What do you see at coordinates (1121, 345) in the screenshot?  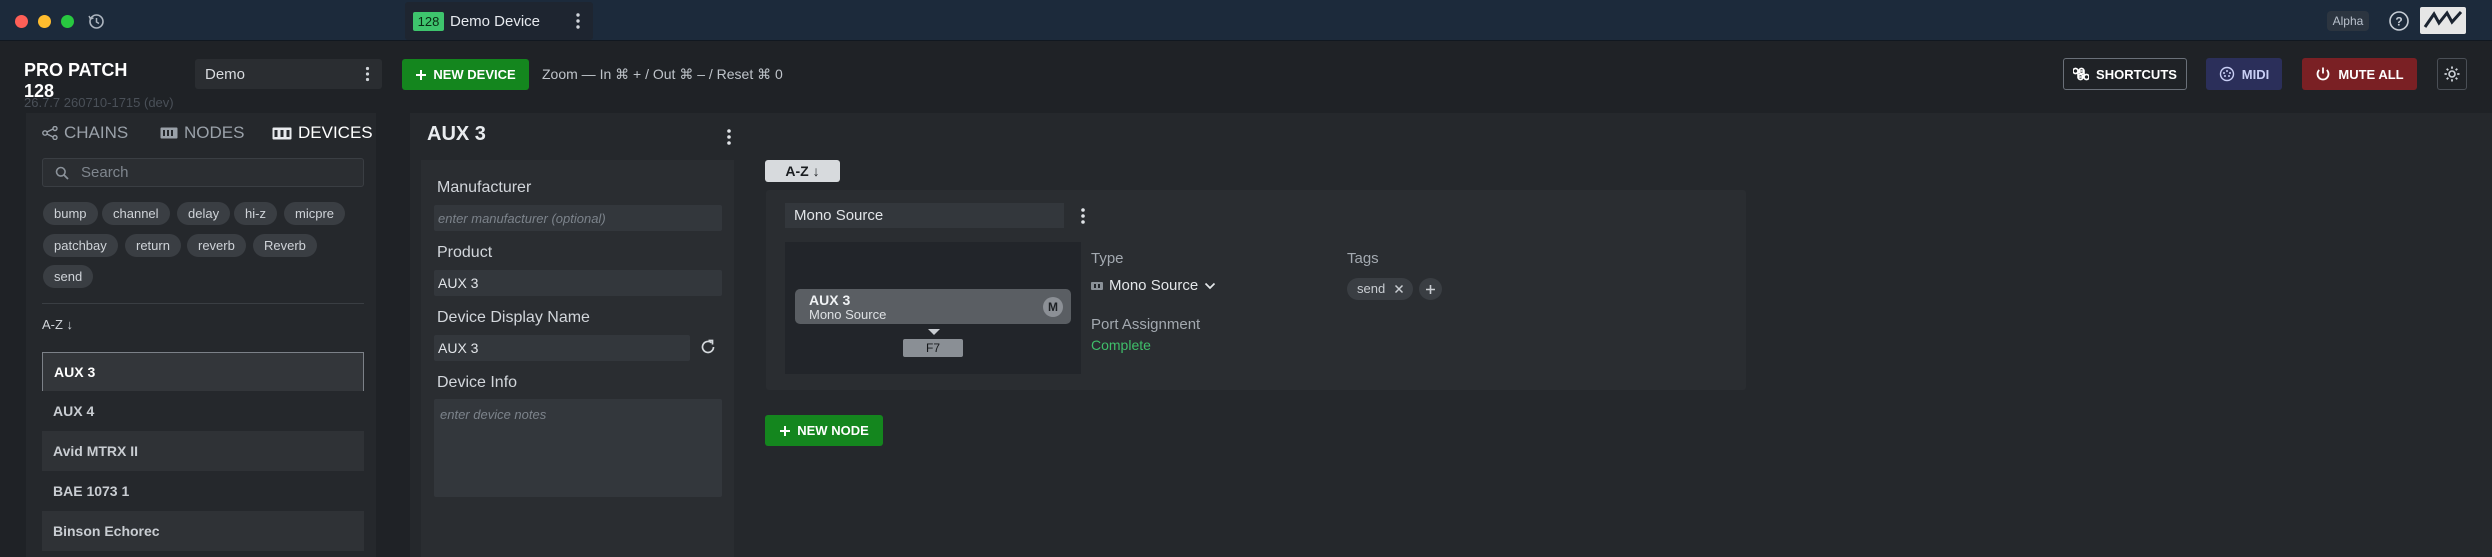 I see `port-assignment-status: Complete` at bounding box center [1121, 345].